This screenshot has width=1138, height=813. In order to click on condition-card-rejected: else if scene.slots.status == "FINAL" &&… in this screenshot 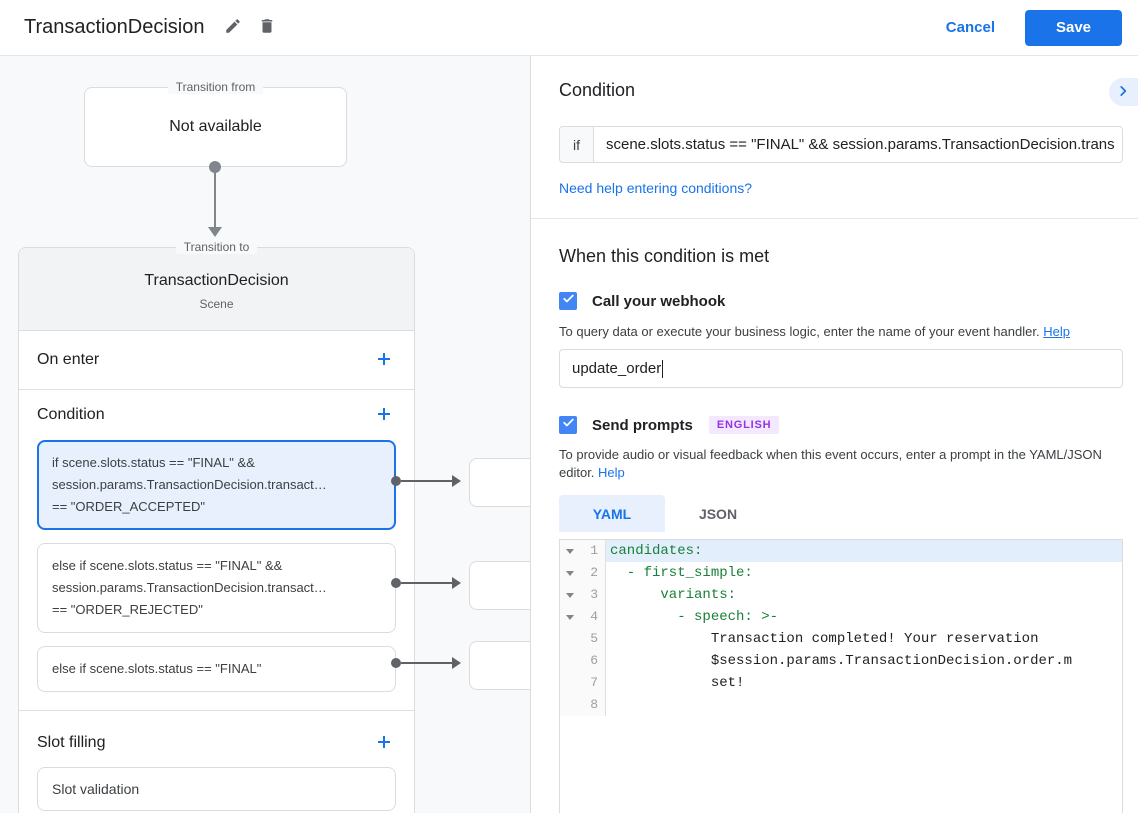, I will do `click(216, 588)`.